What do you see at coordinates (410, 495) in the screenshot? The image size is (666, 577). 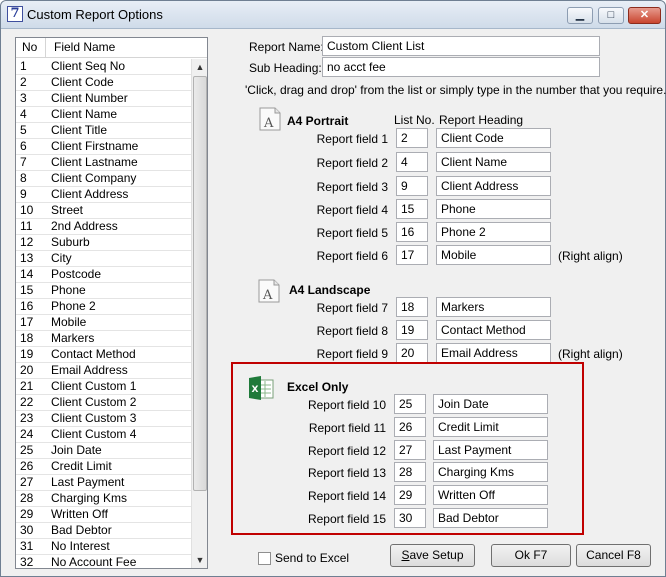 I see `list-no-input: 29` at bounding box center [410, 495].